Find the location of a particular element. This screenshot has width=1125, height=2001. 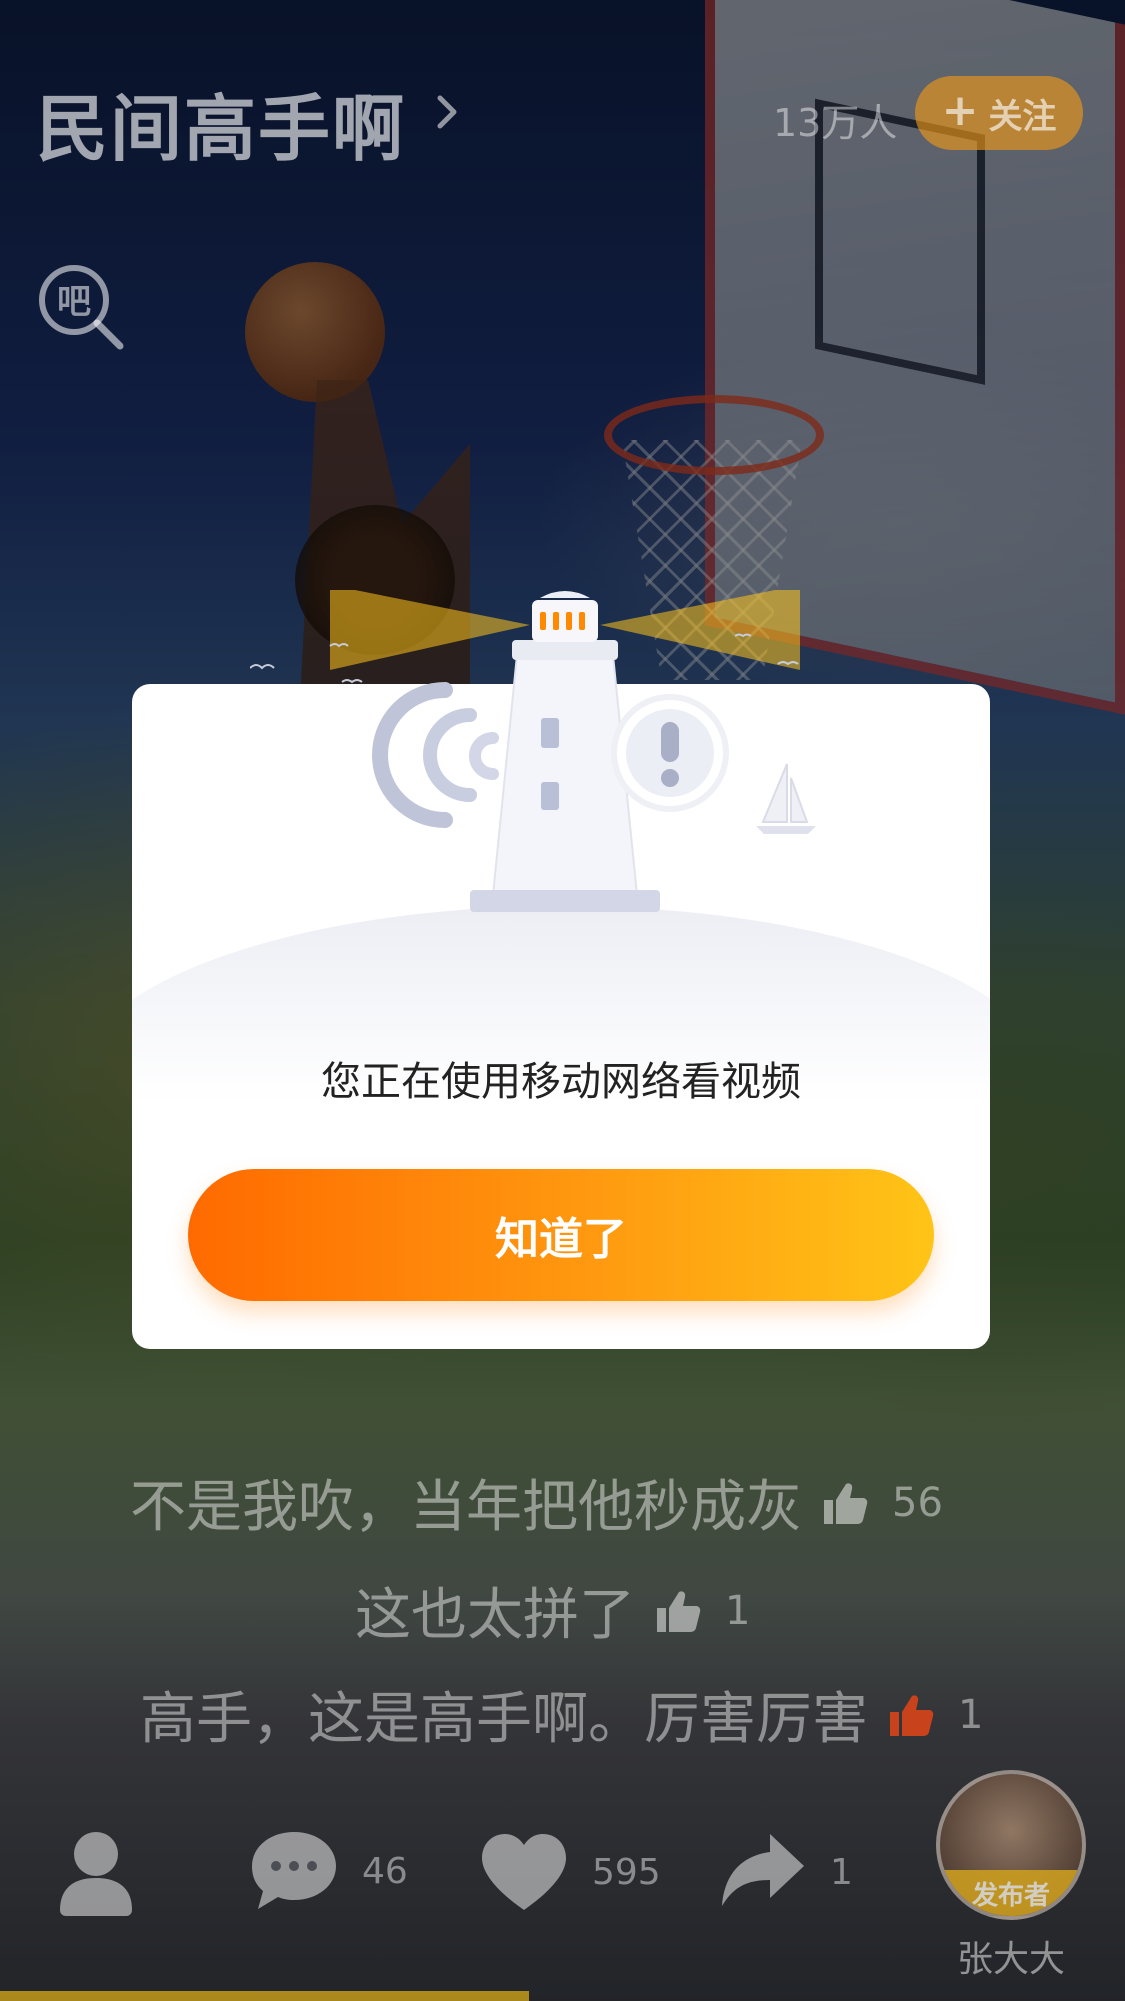

profile-button is located at coordinates (96, 1874).